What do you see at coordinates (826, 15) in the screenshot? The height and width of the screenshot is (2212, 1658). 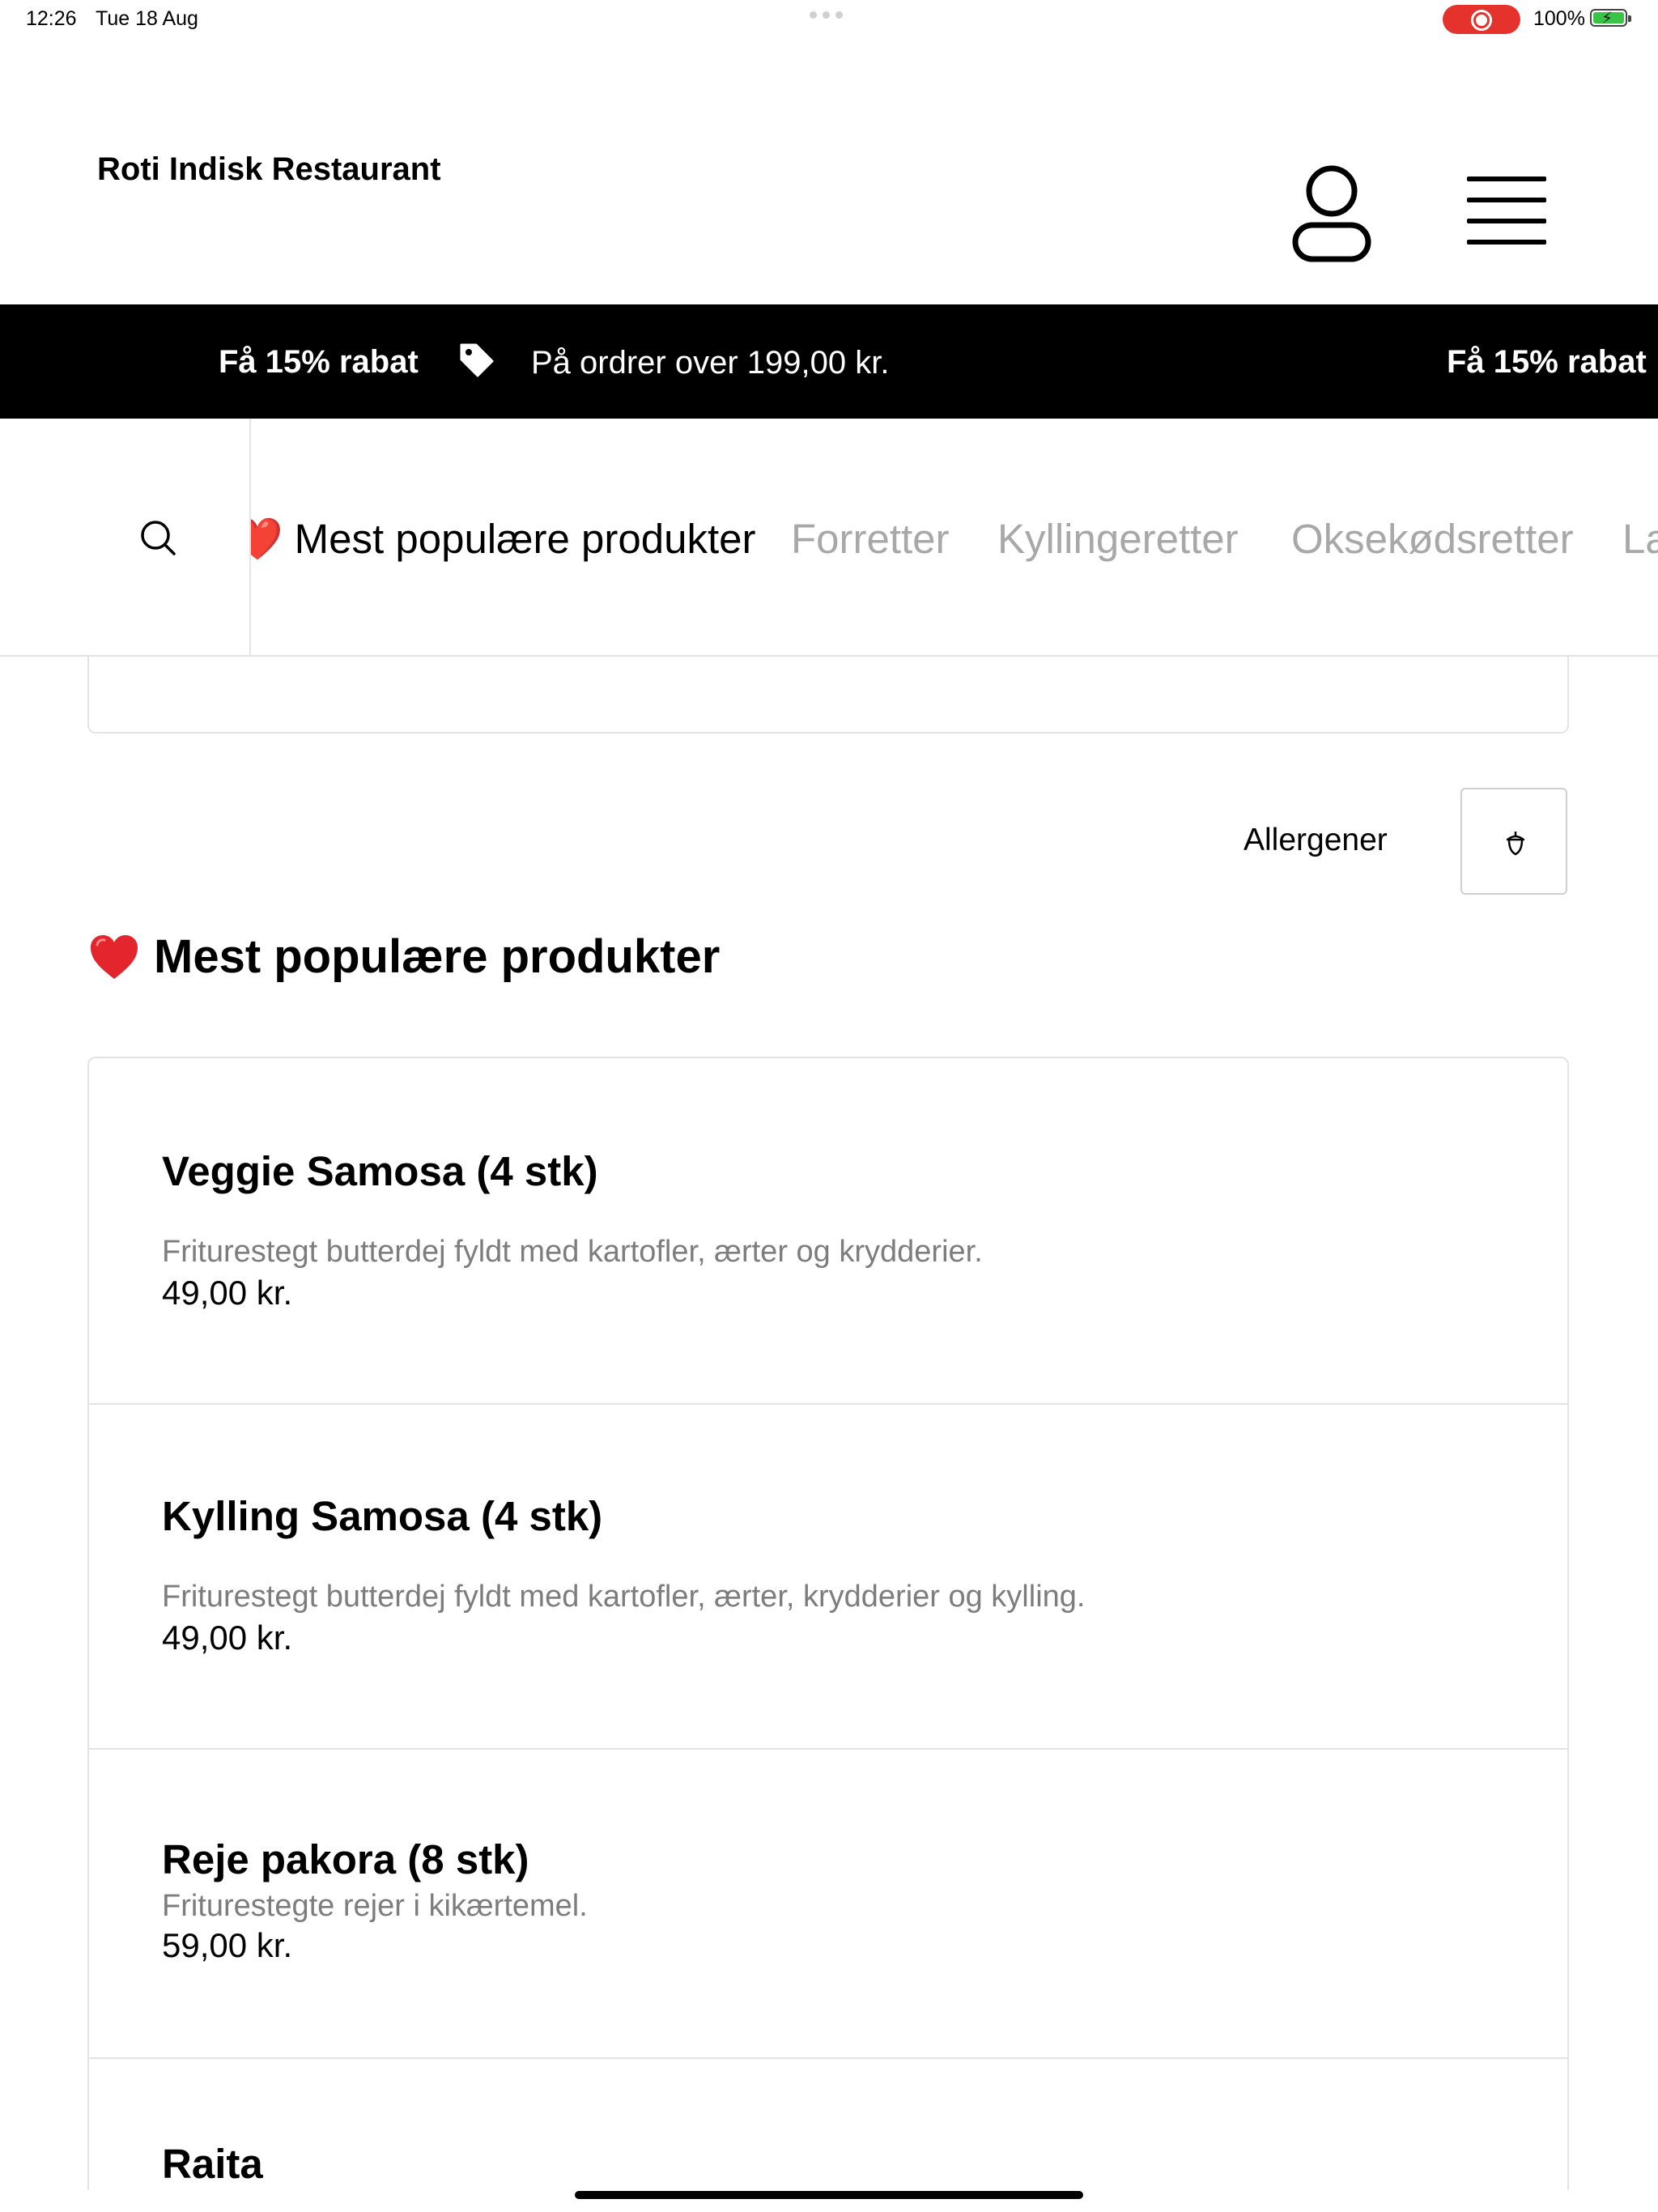 I see `multitasking-dots-icon` at bounding box center [826, 15].